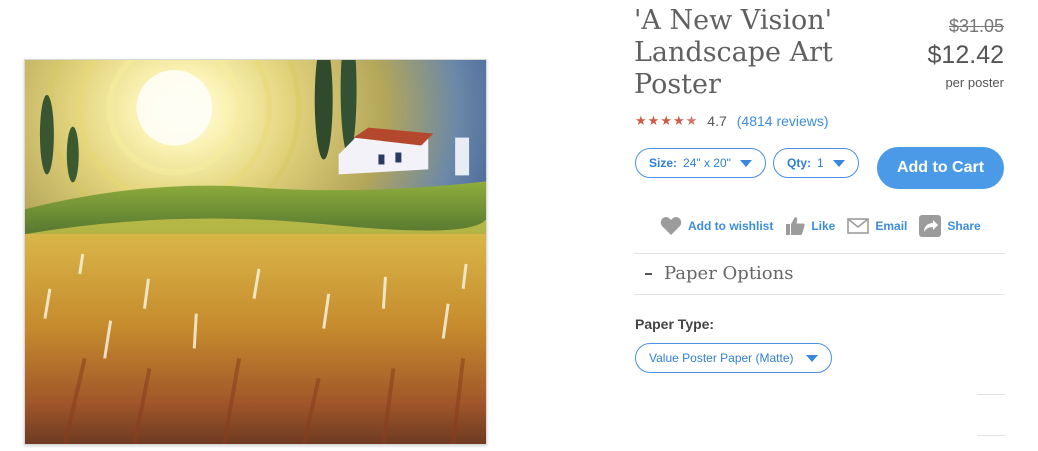  What do you see at coordinates (810, 226) in the screenshot?
I see `like-button: Like` at bounding box center [810, 226].